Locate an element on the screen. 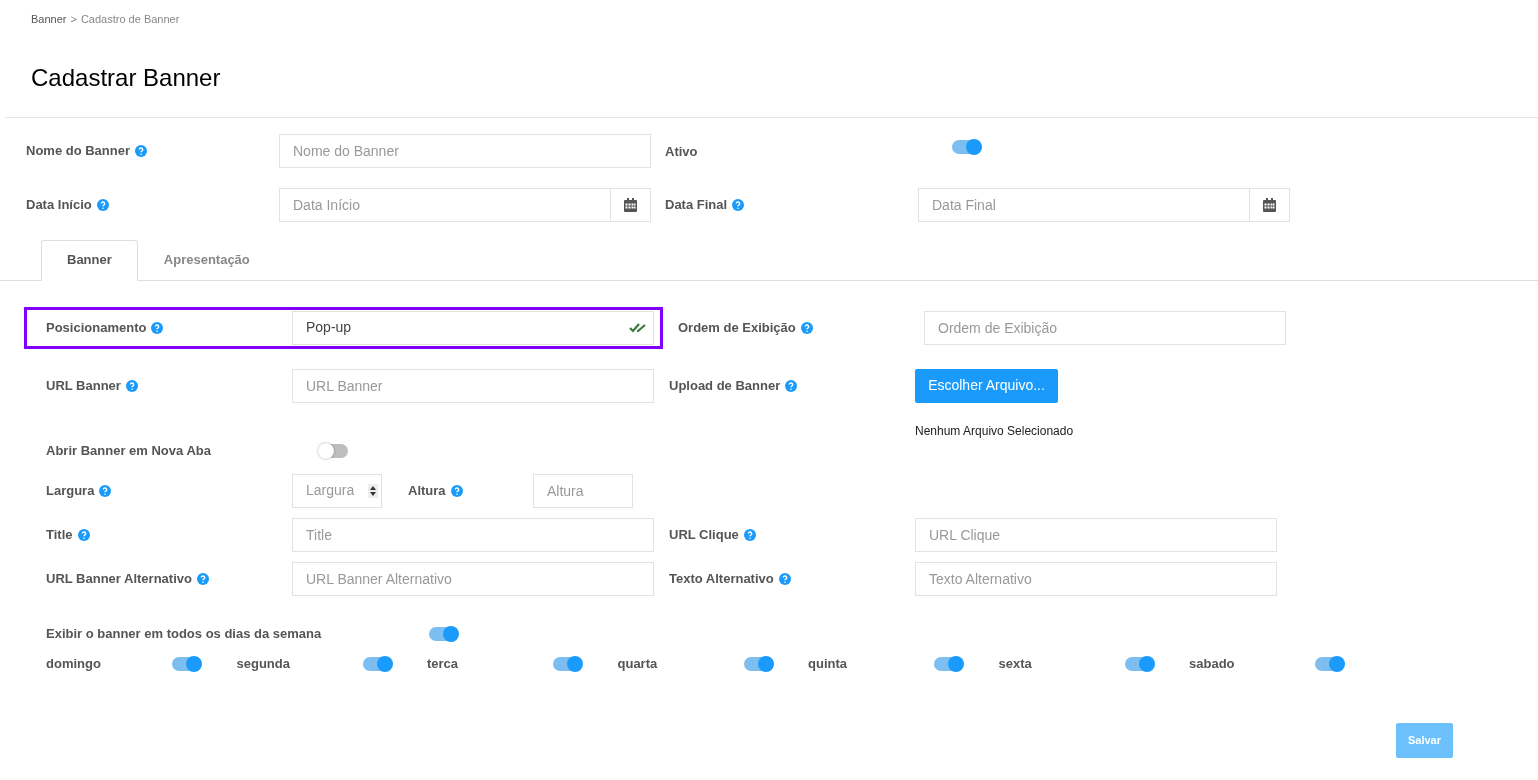  input-field: Data Final is located at coordinates (1084, 204).